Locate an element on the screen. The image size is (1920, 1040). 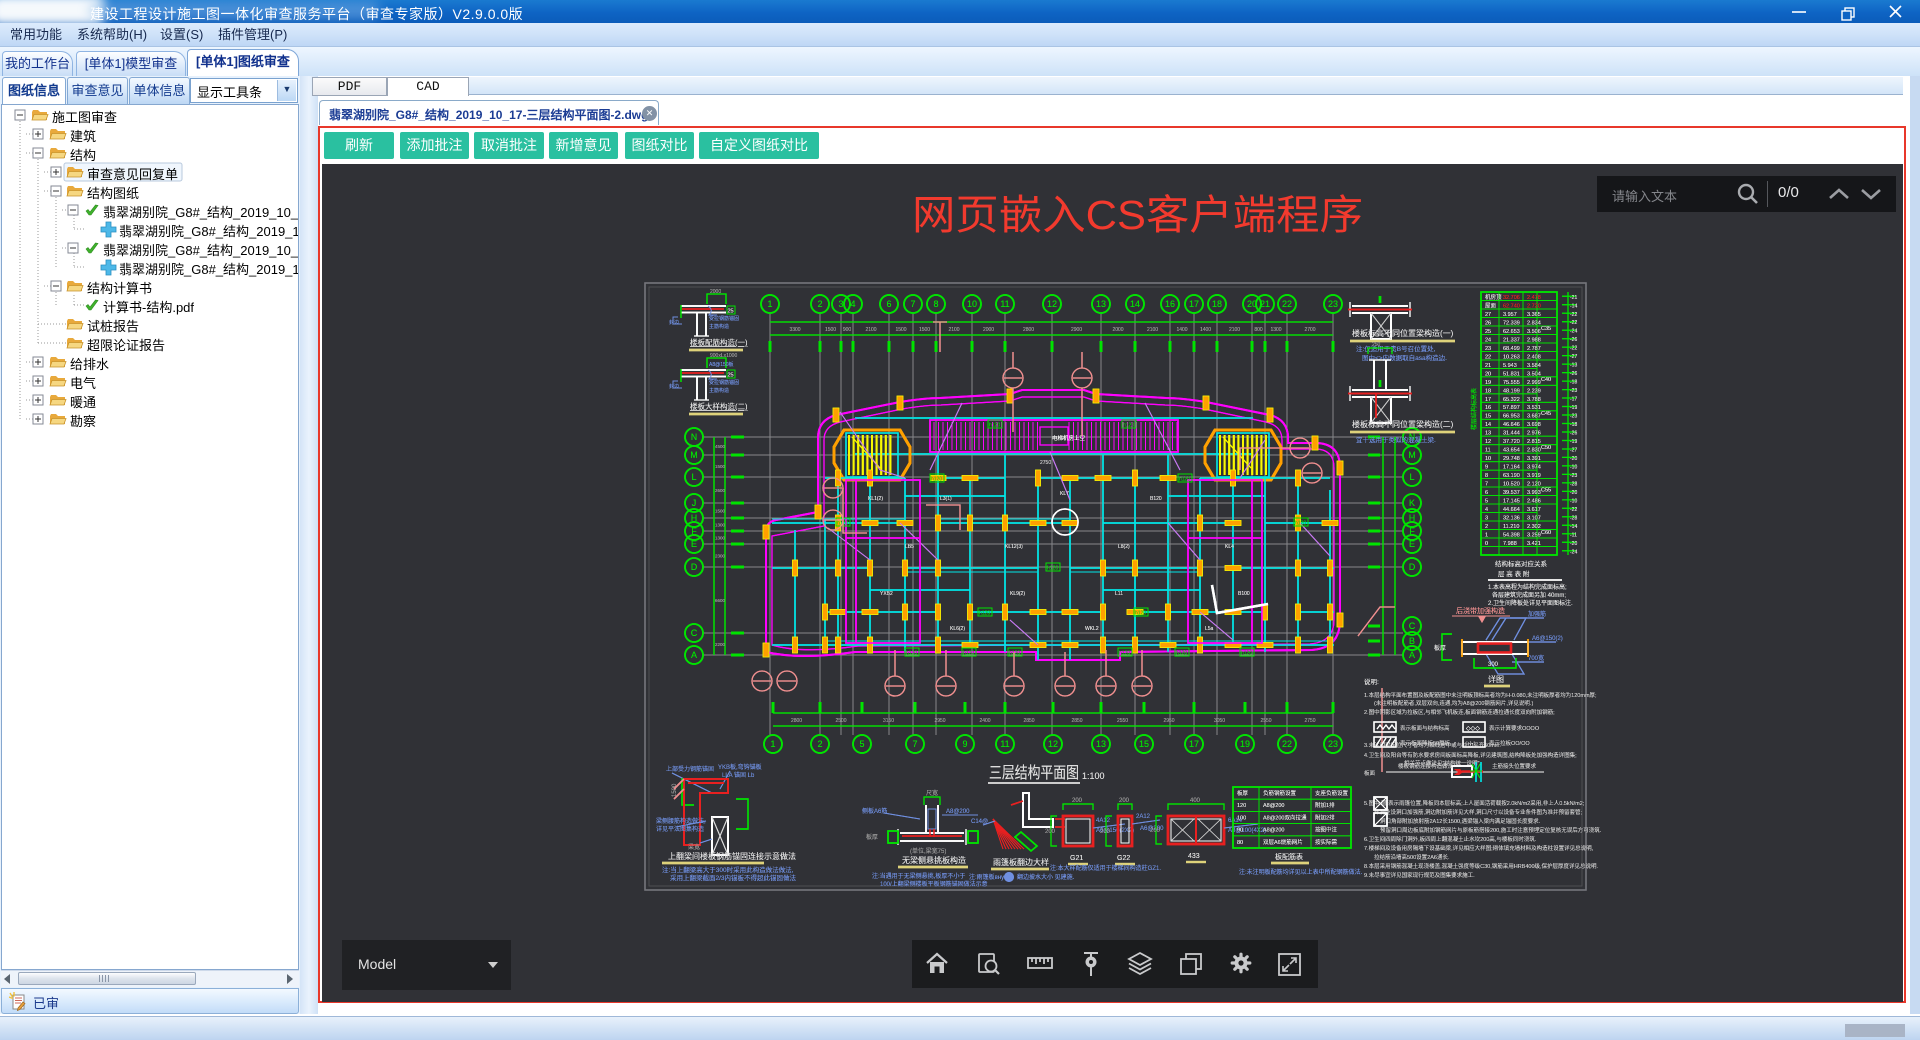
svg-text: 三层结构平面图 is located at coordinates (1034, 773).